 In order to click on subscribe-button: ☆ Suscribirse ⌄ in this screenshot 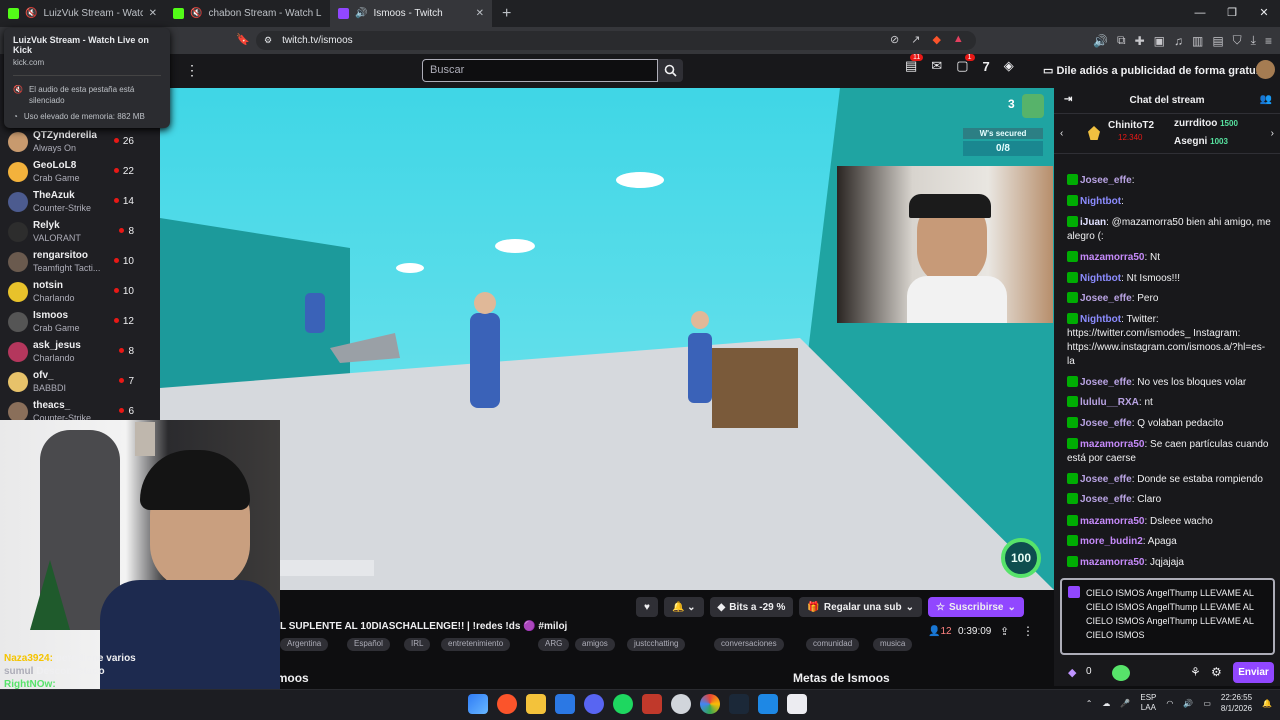, I will do `click(976, 607)`.